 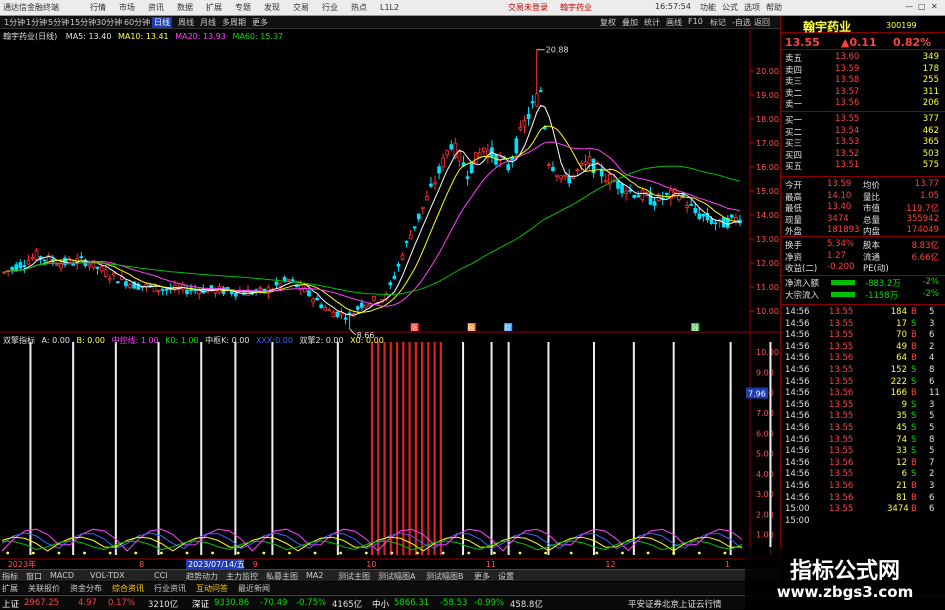 I want to click on tick-row: 14:56 13.55 6 S 2, so click(x=863, y=474).